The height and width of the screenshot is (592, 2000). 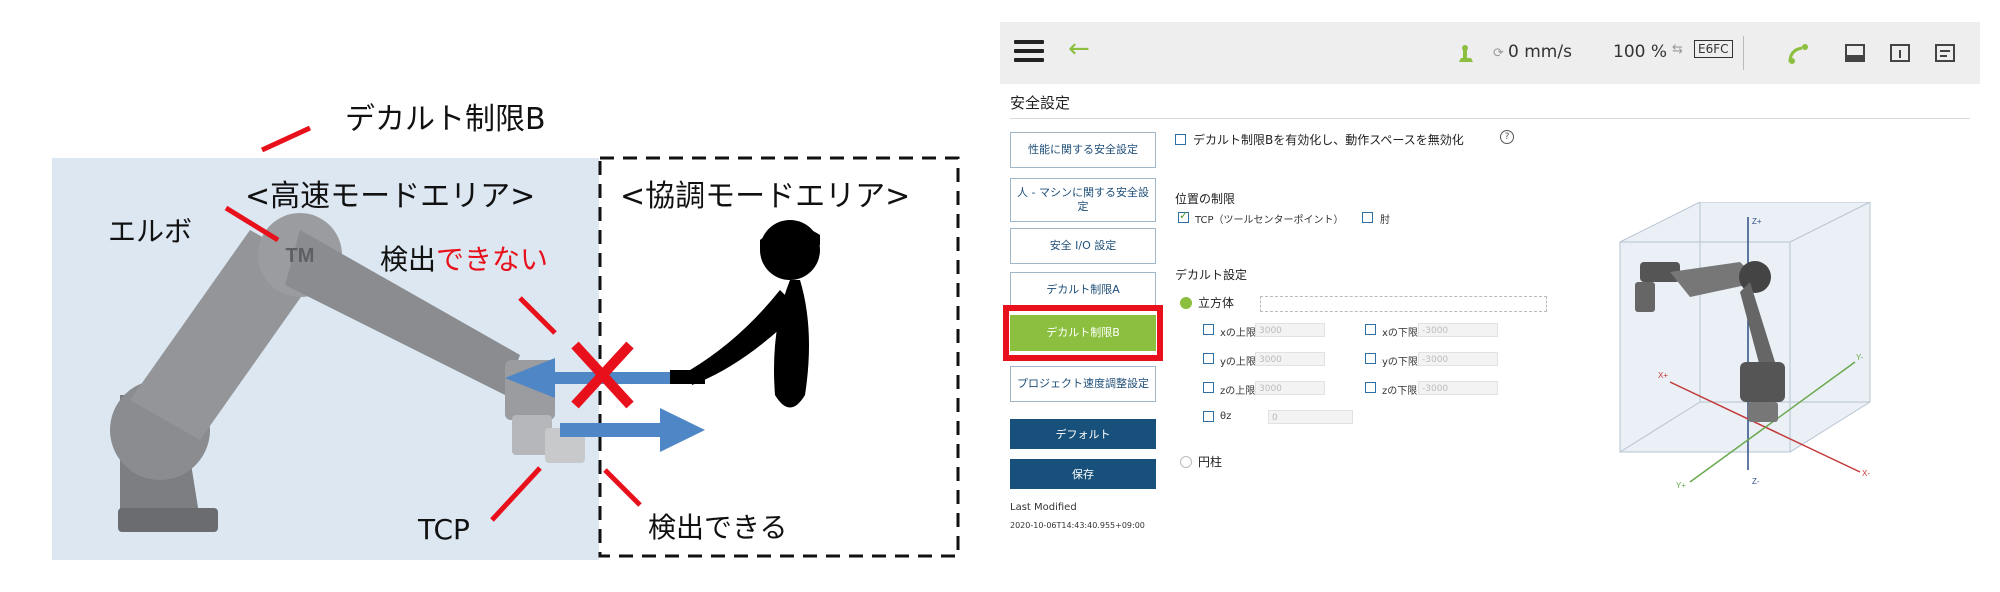 I want to click on label-not-detected-suffix: できない, so click(x=492, y=259).